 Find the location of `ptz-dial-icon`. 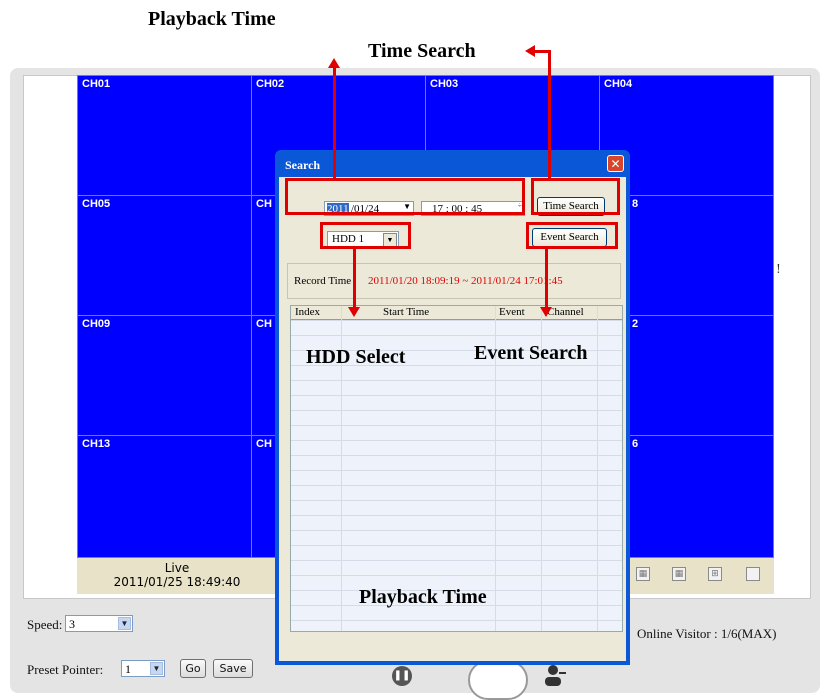

ptz-dial-icon is located at coordinates (498, 680).